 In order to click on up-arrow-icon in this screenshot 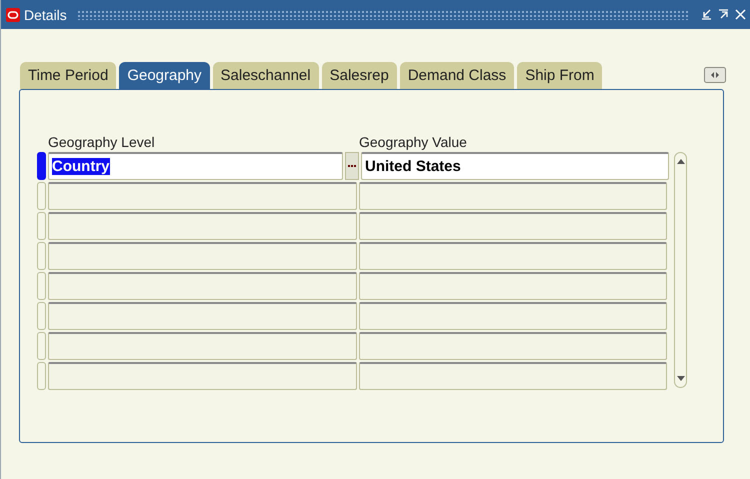, I will do `click(680, 161)`.